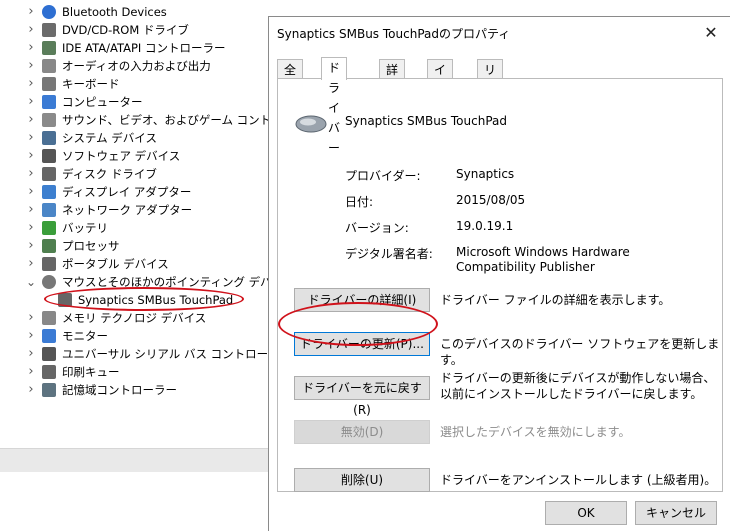 This screenshot has width=730, height=531. What do you see at coordinates (440, 98) in the screenshot?
I see `tab-events: イベント` at bounding box center [440, 98].